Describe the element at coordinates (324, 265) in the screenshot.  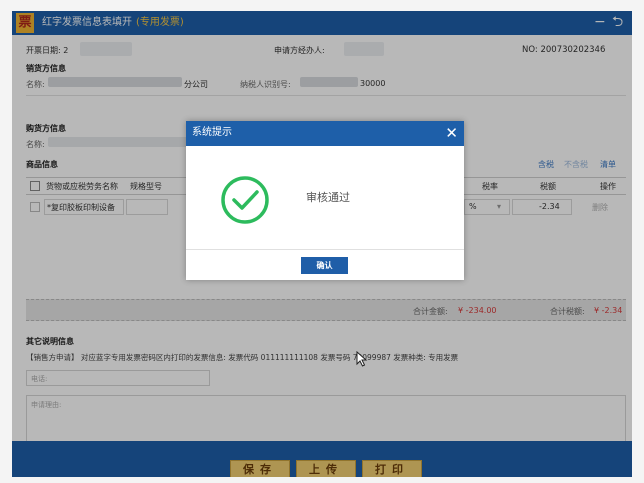
I see `confirm-button: 确认` at that location.